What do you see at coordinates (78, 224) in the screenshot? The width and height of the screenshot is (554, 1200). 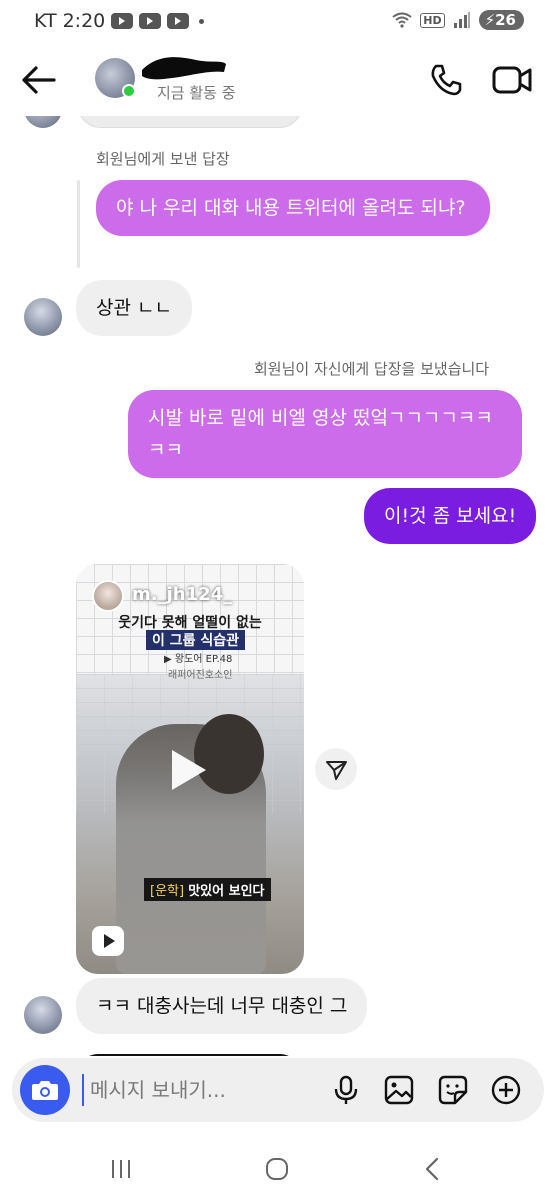 I see `reply-connector` at bounding box center [78, 224].